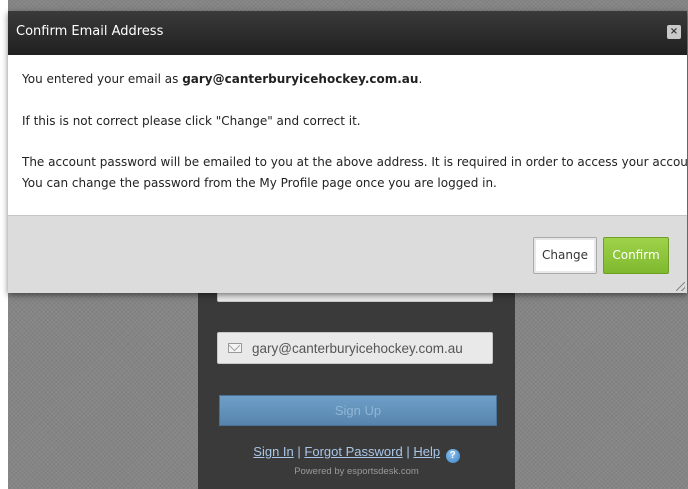 The image size is (688, 489). What do you see at coordinates (273, 451) in the screenshot?
I see `sign-in-link: Sign In` at bounding box center [273, 451].